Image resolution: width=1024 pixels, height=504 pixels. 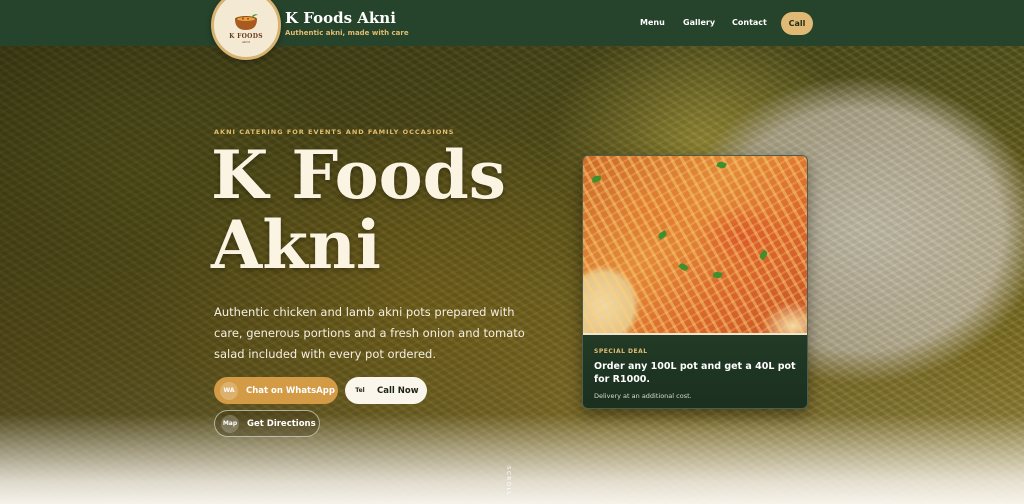 What do you see at coordinates (290, 390) in the screenshot?
I see `whatsapp-button-label: Chat on WhatsApp` at bounding box center [290, 390].